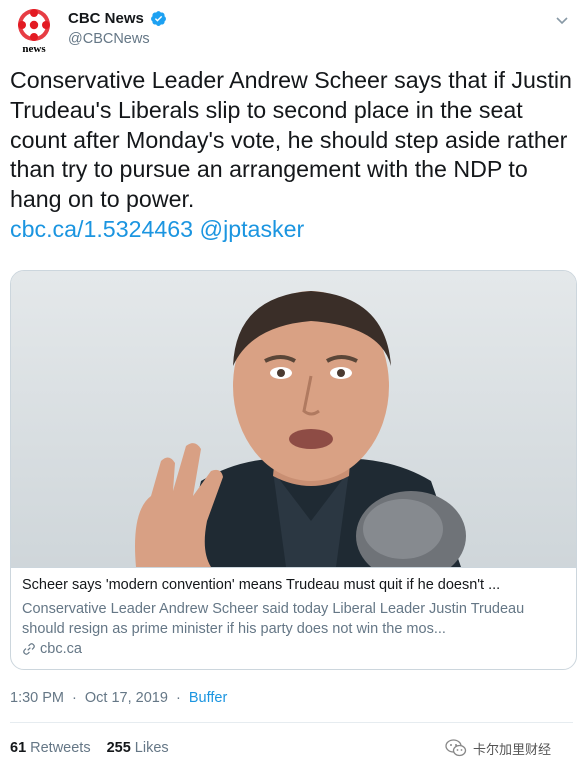 Image resolution: width=583 pixels, height=779 pixels. Describe the element at coordinates (106, 18) in the screenshot. I see `display-name: CBC News` at that location.